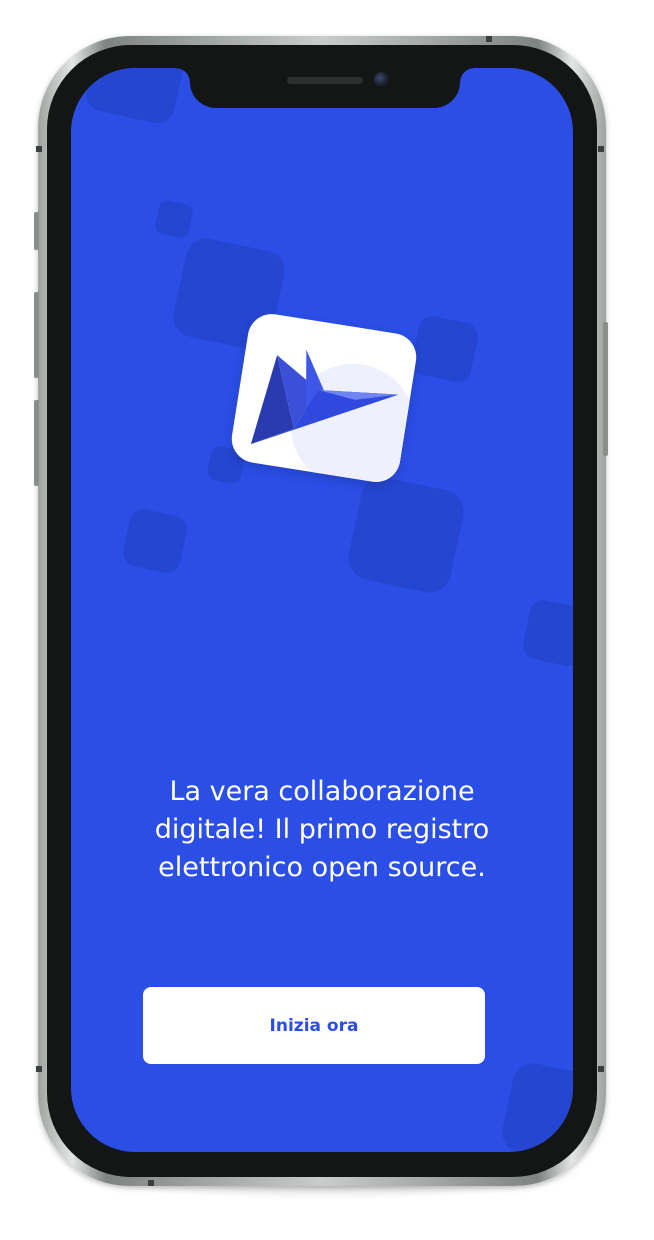 This screenshot has height=1240, width=654. I want to click on volume-up-button, so click(36, 335).